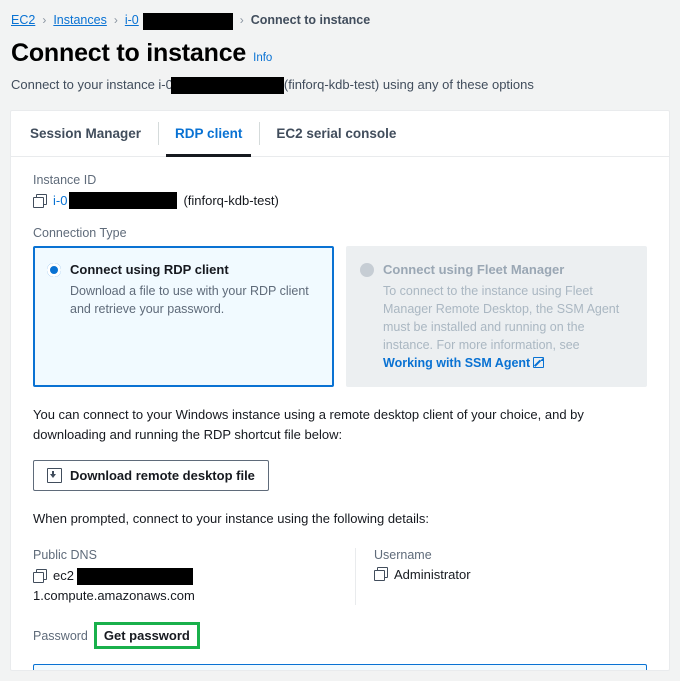  I want to click on breadcrumb-item-instance-id: i-0, so click(132, 20).